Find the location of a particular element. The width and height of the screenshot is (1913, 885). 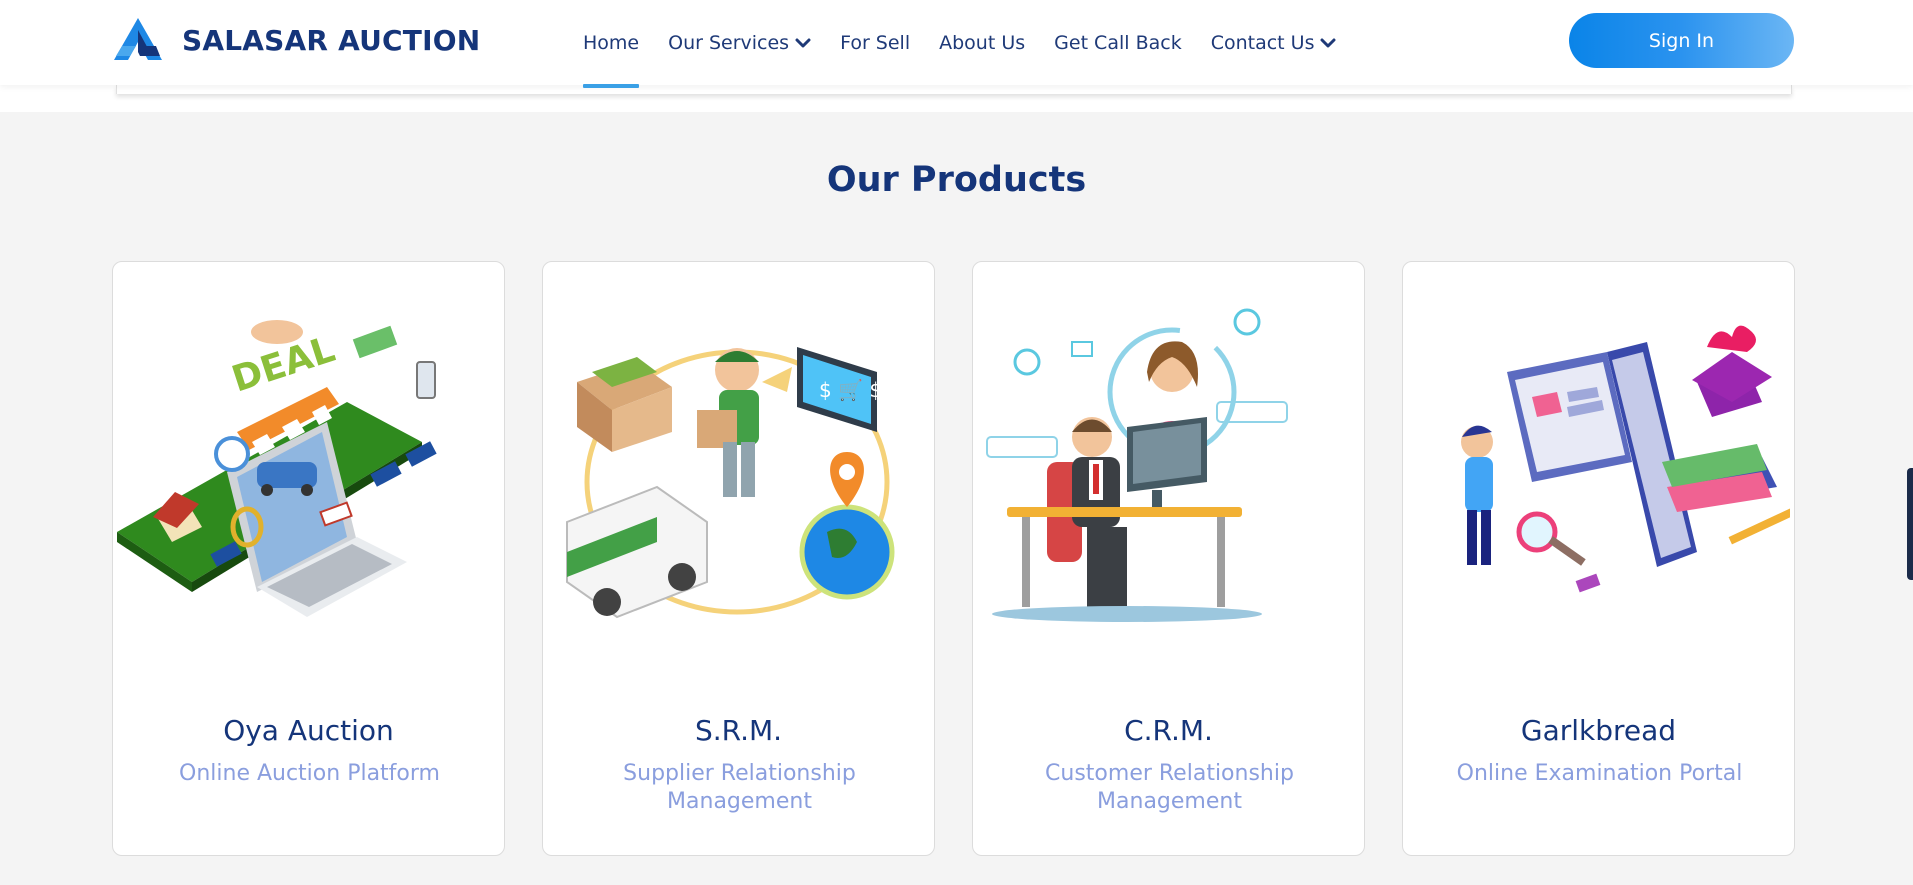

customer-support-illustration is located at coordinates (1137, 465).